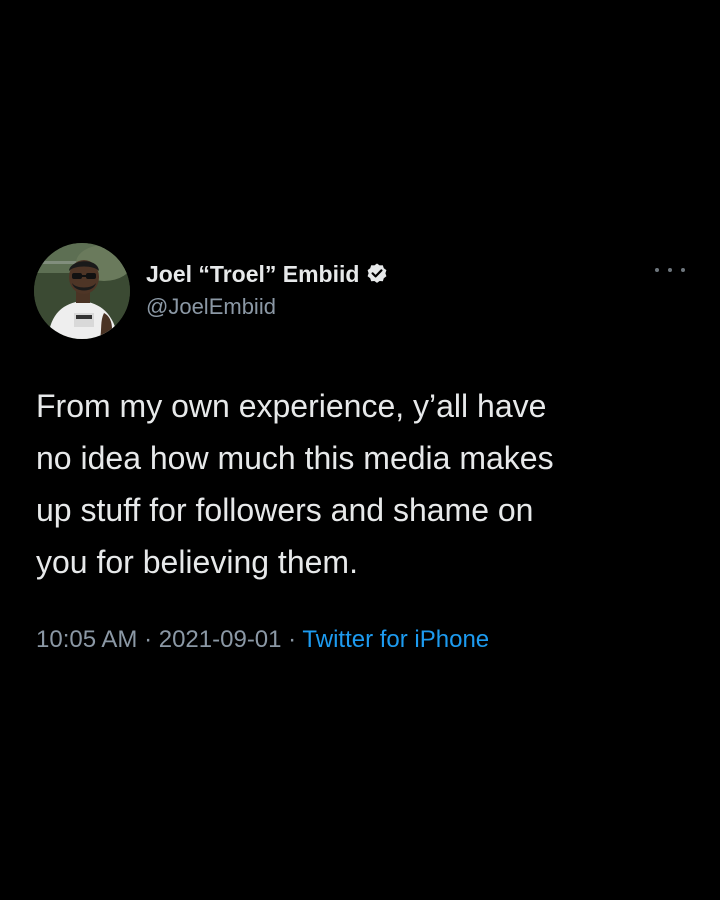 The image size is (720, 900). I want to click on tweet-text-line: up stuff for followers and shame on, so click(285, 510).